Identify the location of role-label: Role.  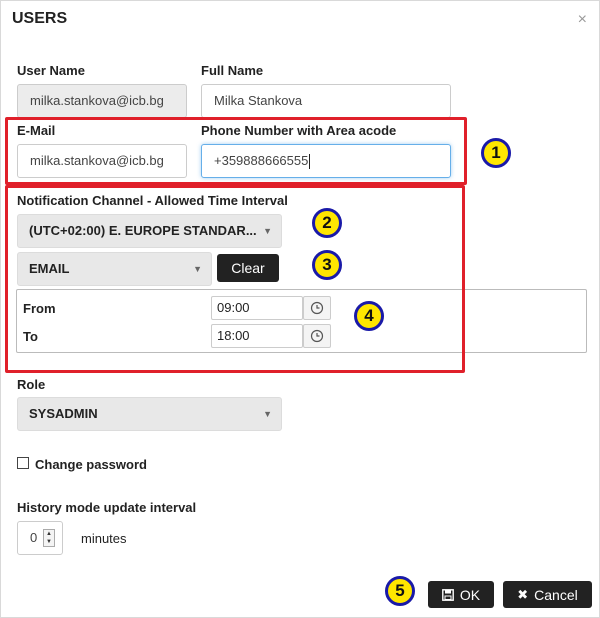
(31, 384).